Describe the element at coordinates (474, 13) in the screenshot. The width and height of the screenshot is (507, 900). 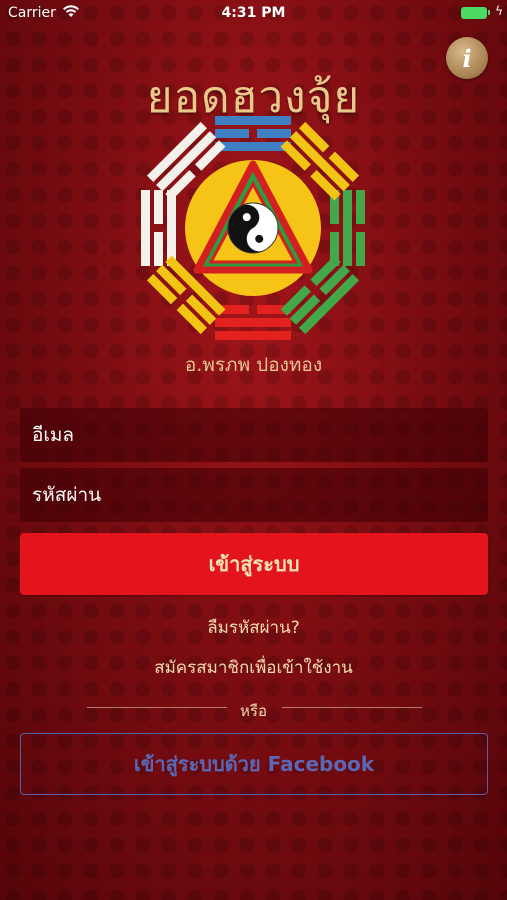
I see `battery-icon` at that location.